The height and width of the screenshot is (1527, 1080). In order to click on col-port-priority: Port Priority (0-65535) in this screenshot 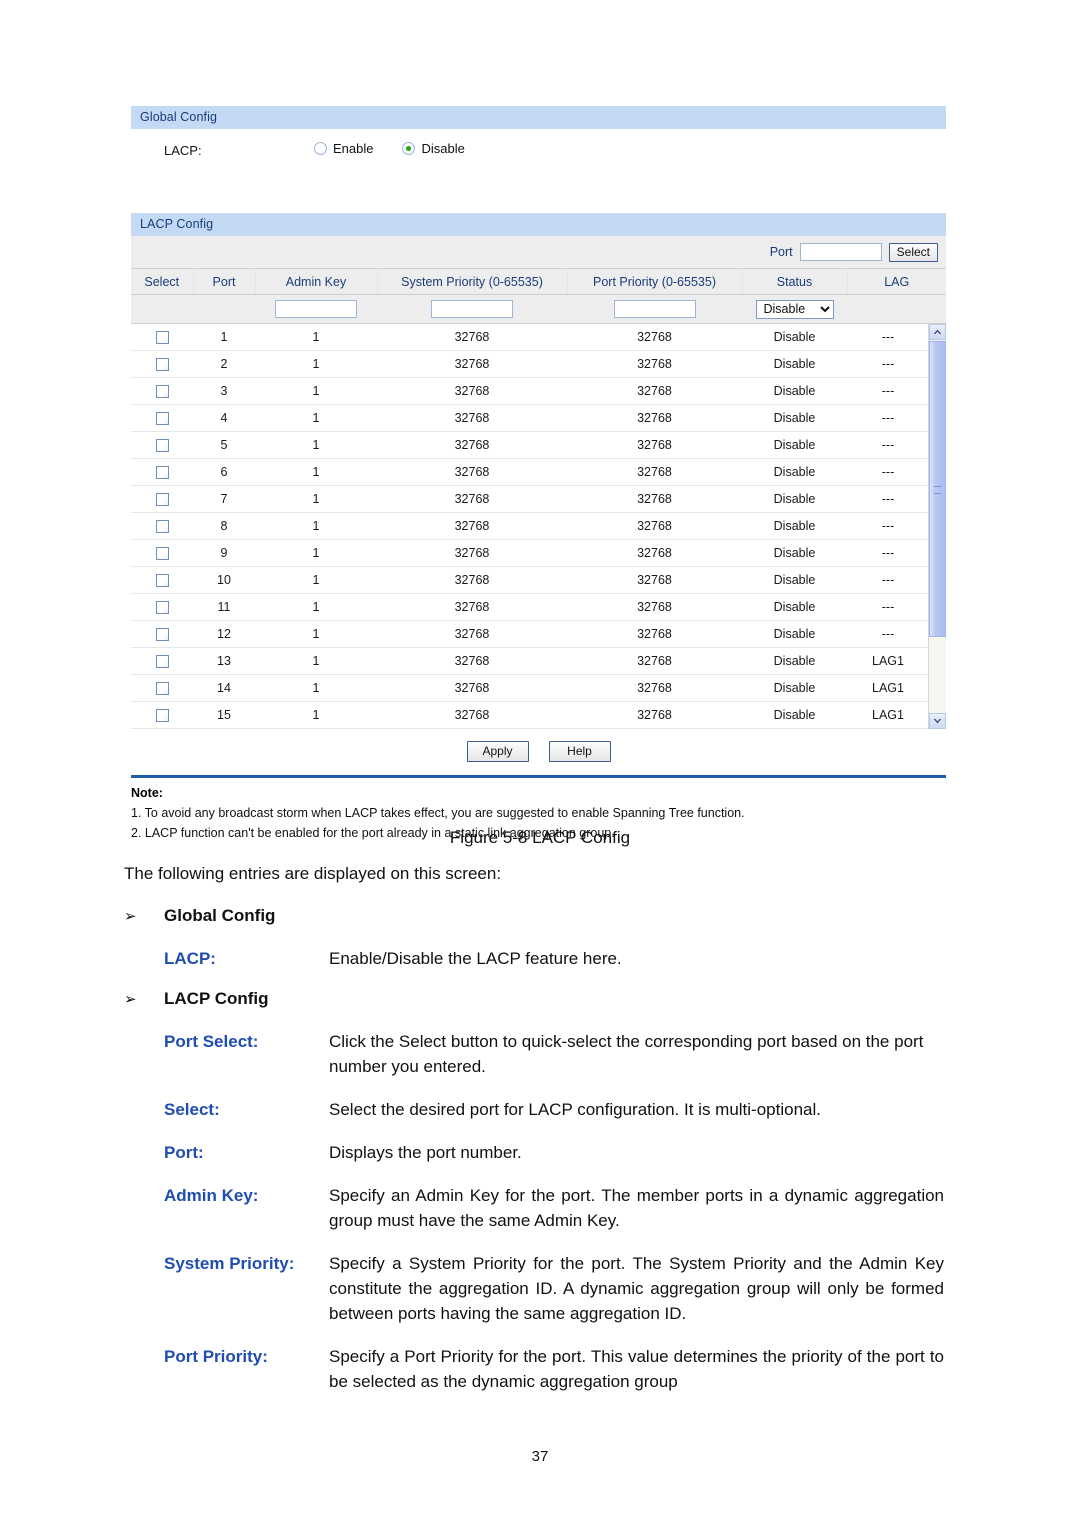, I will do `click(655, 282)`.